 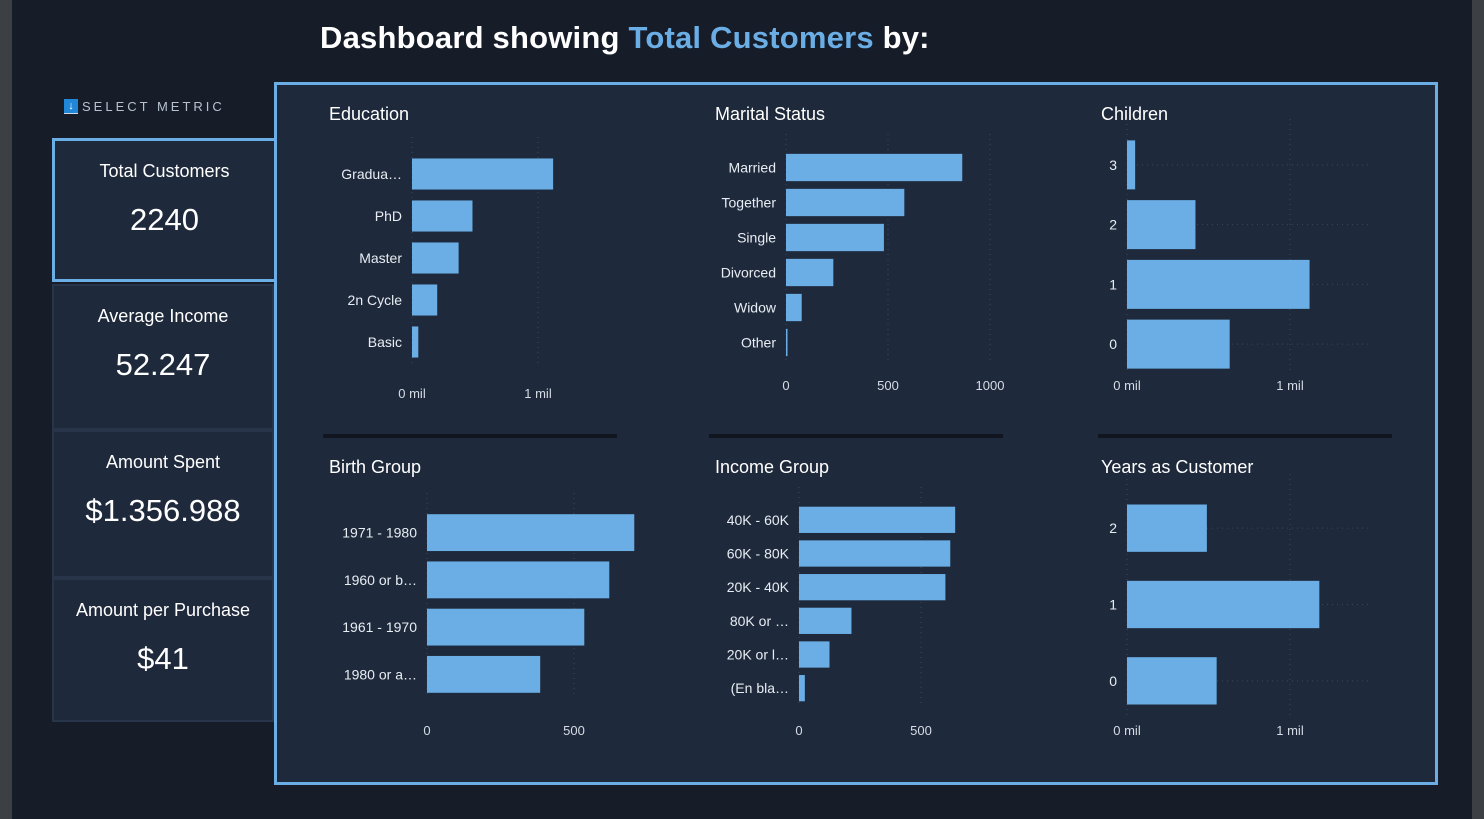 What do you see at coordinates (758, 587) in the screenshot?
I see `category-label: 20K - 40K` at bounding box center [758, 587].